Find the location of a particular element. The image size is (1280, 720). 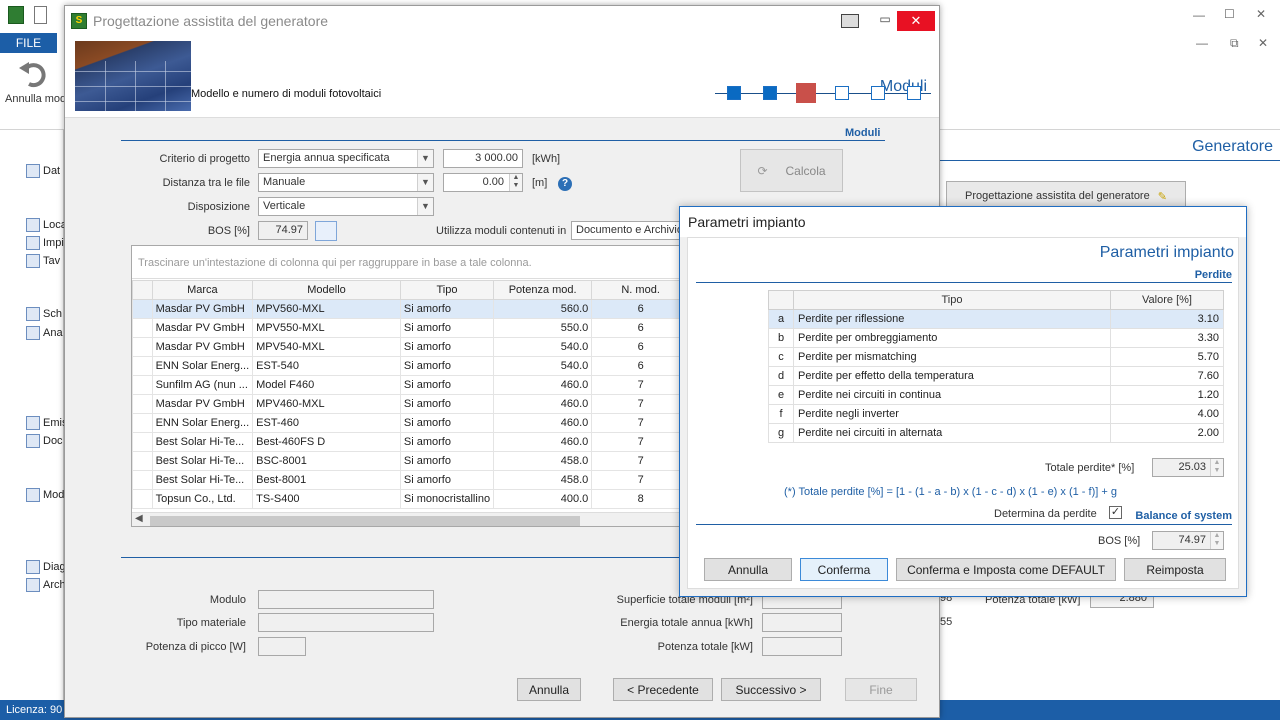

tree-item: Arch is located at coordinates (46, 585).